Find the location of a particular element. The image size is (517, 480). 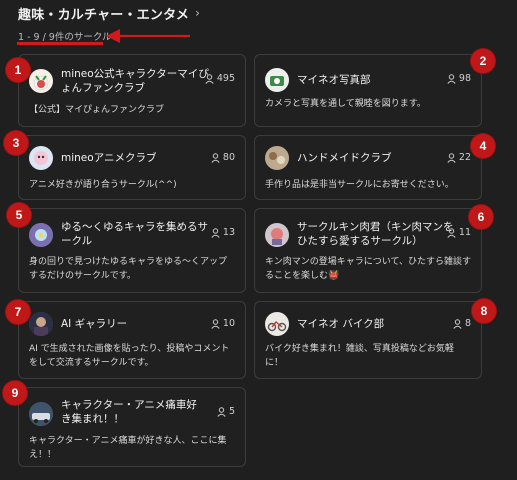

member-count: 495 is located at coordinates (220, 78).